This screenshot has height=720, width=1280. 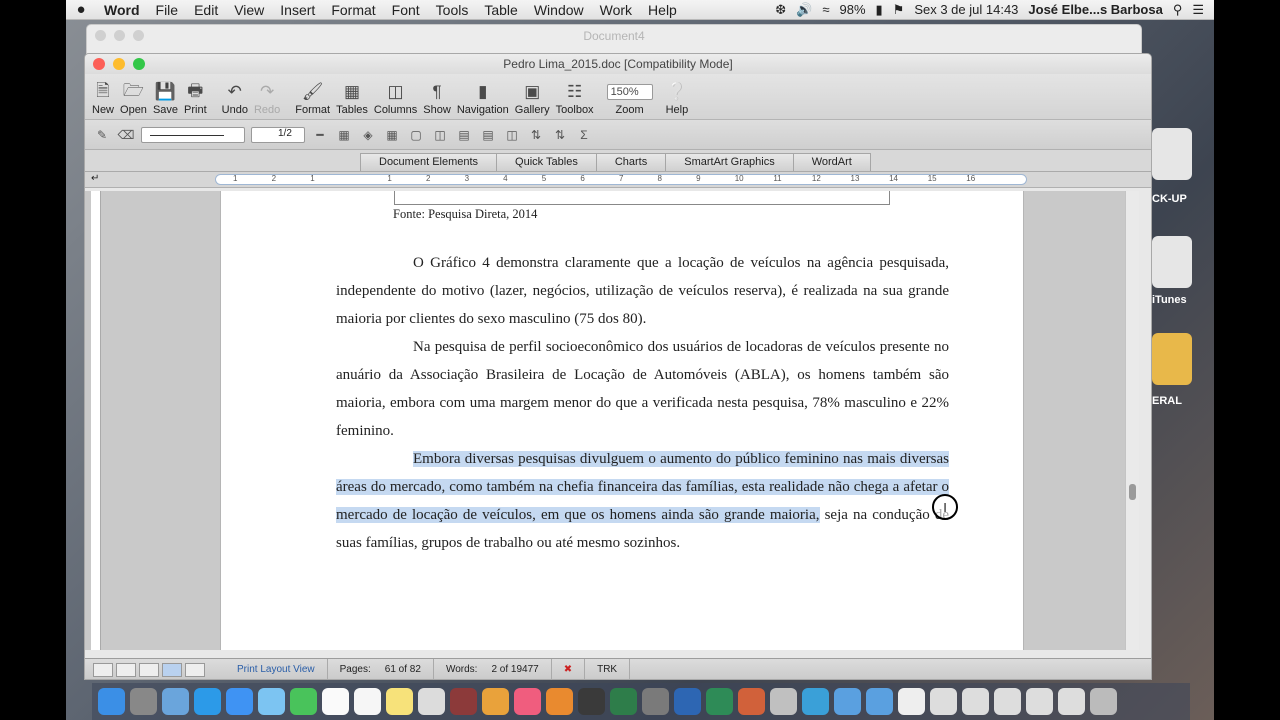 What do you see at coordinates (618, 180) in the screenshot?
I see `horizontal-ruler: ↵ 1 2 1 1 2 3 4 5 6 7 8 9 10 11 12 13 14 15 16` at bounding box center [618, 180].